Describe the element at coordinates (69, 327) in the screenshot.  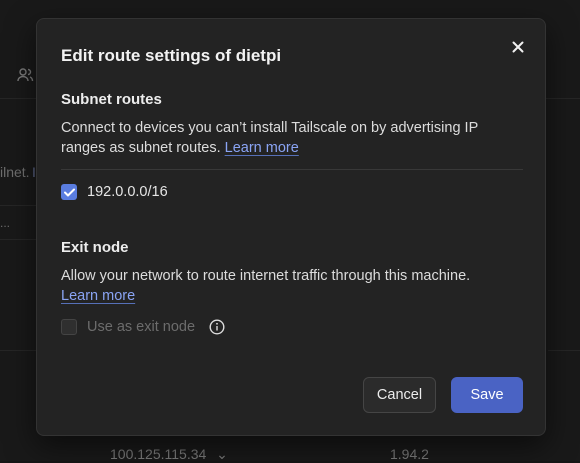
I see `exit-node-checkbox` at that location.